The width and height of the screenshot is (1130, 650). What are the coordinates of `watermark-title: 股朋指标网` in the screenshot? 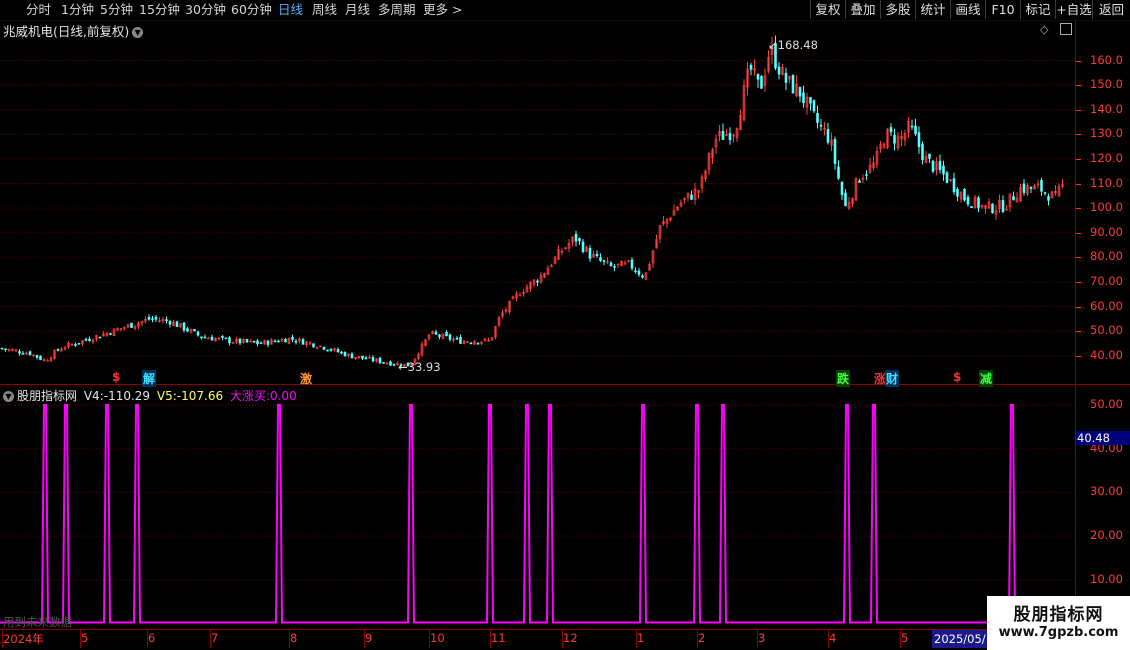 It's located at (1058, 615).